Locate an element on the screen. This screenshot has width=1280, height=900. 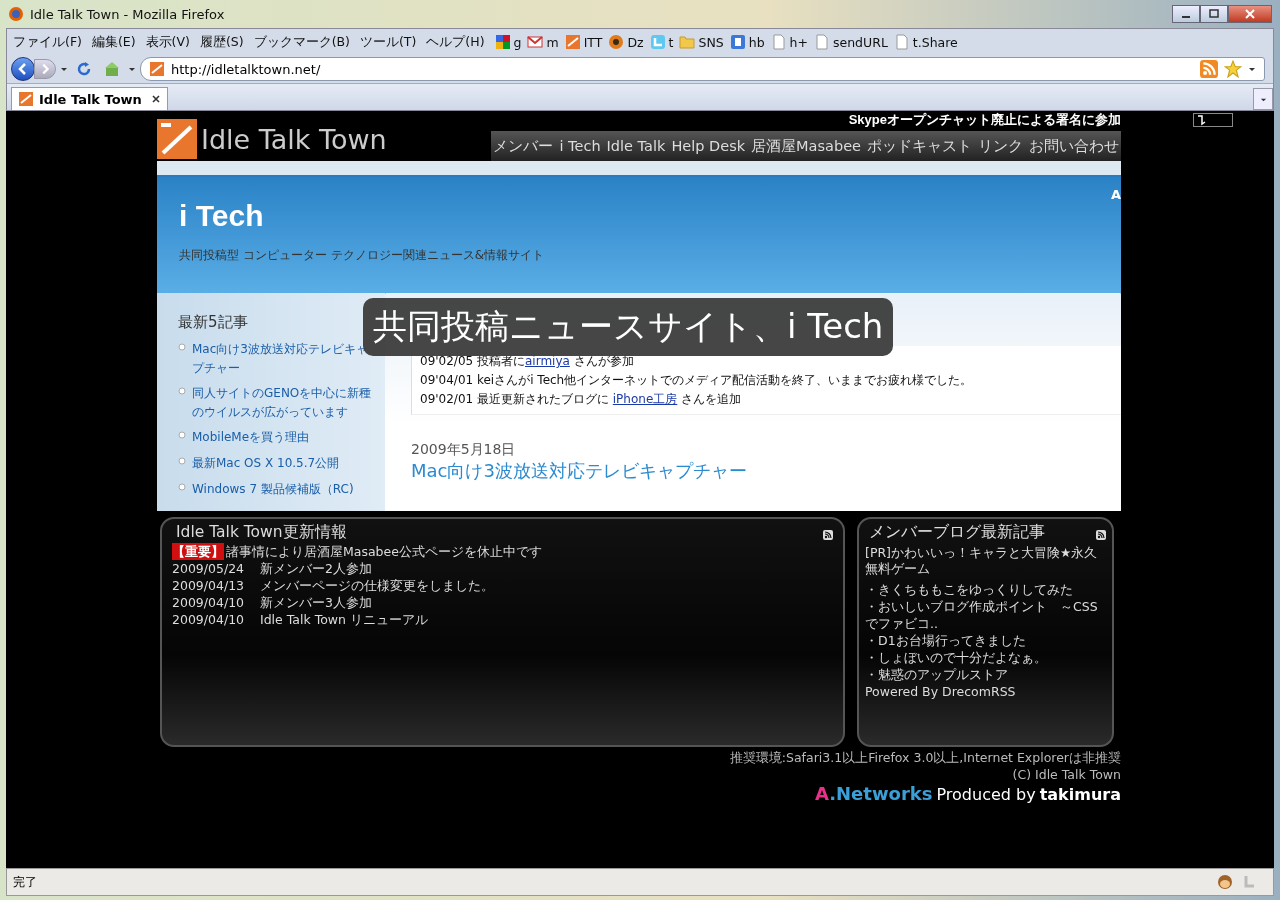
window-title: Idle Talk Town - Mozilla Firefox is located at coordinates (127, 14).